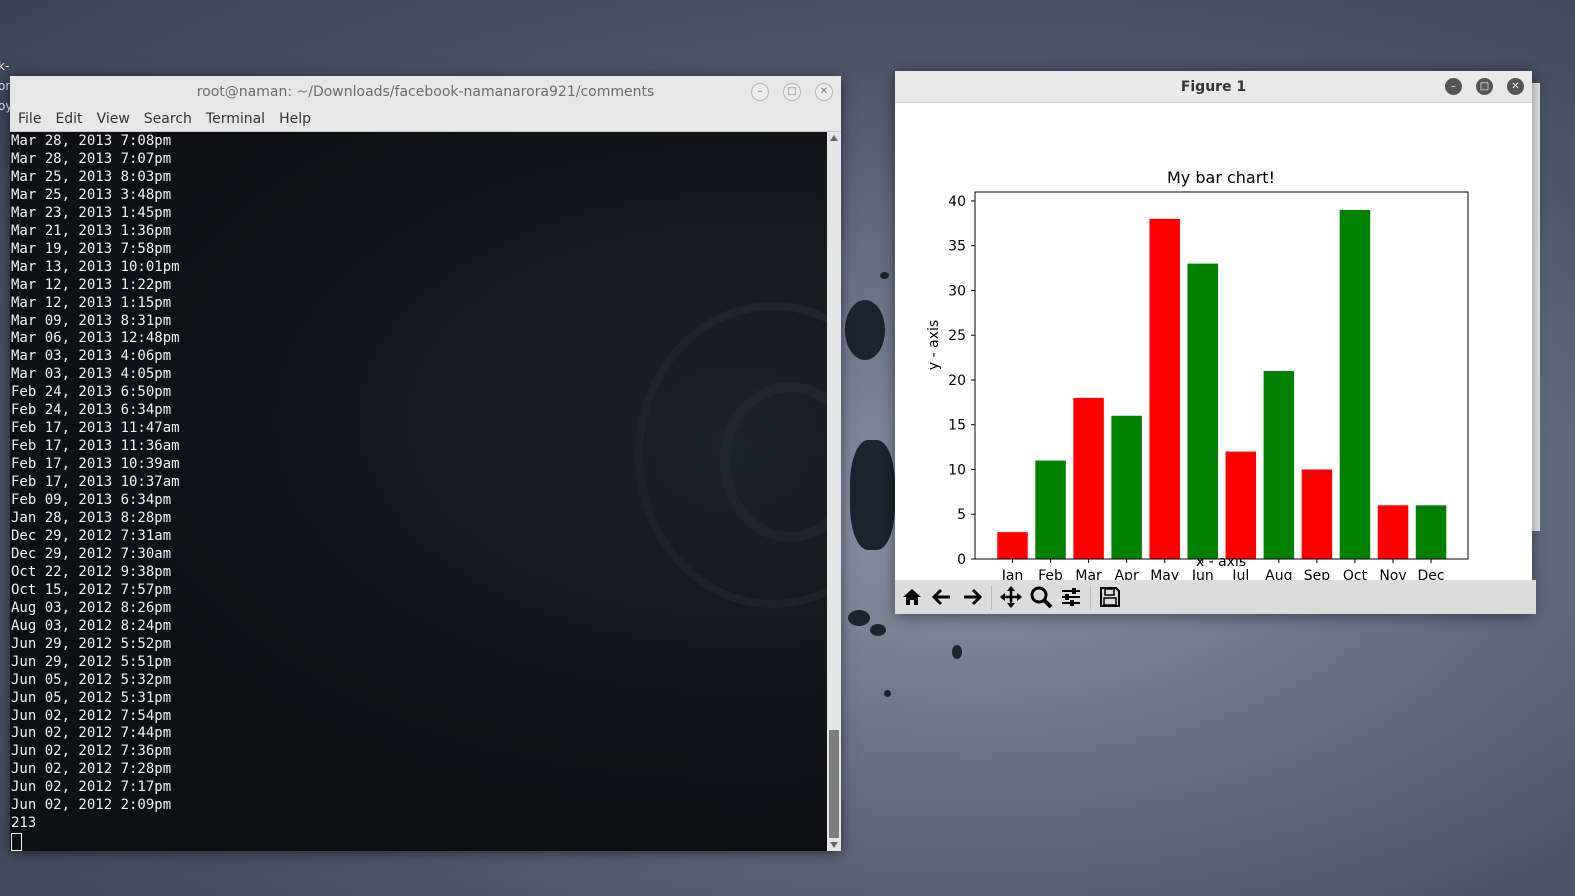 The height and width of the screenshot is (896, 1575). What do you see at coordinates (168, 119) in the screenshot?
I see `menu-search: Search` at bounding box center [168, 119].